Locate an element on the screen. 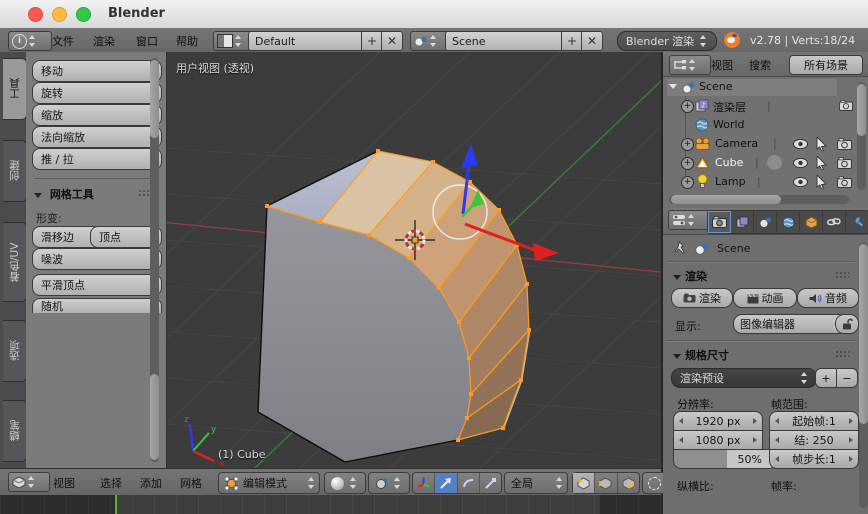  lock-interface-button is located at coordinates (847, 324).